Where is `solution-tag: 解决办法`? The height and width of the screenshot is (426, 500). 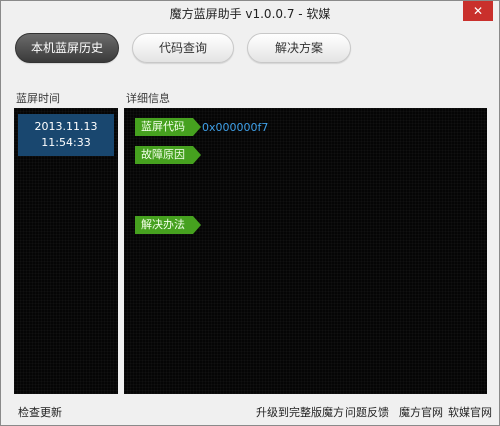 solution-tag: 解决办法 is located at coordinates (168, 225).